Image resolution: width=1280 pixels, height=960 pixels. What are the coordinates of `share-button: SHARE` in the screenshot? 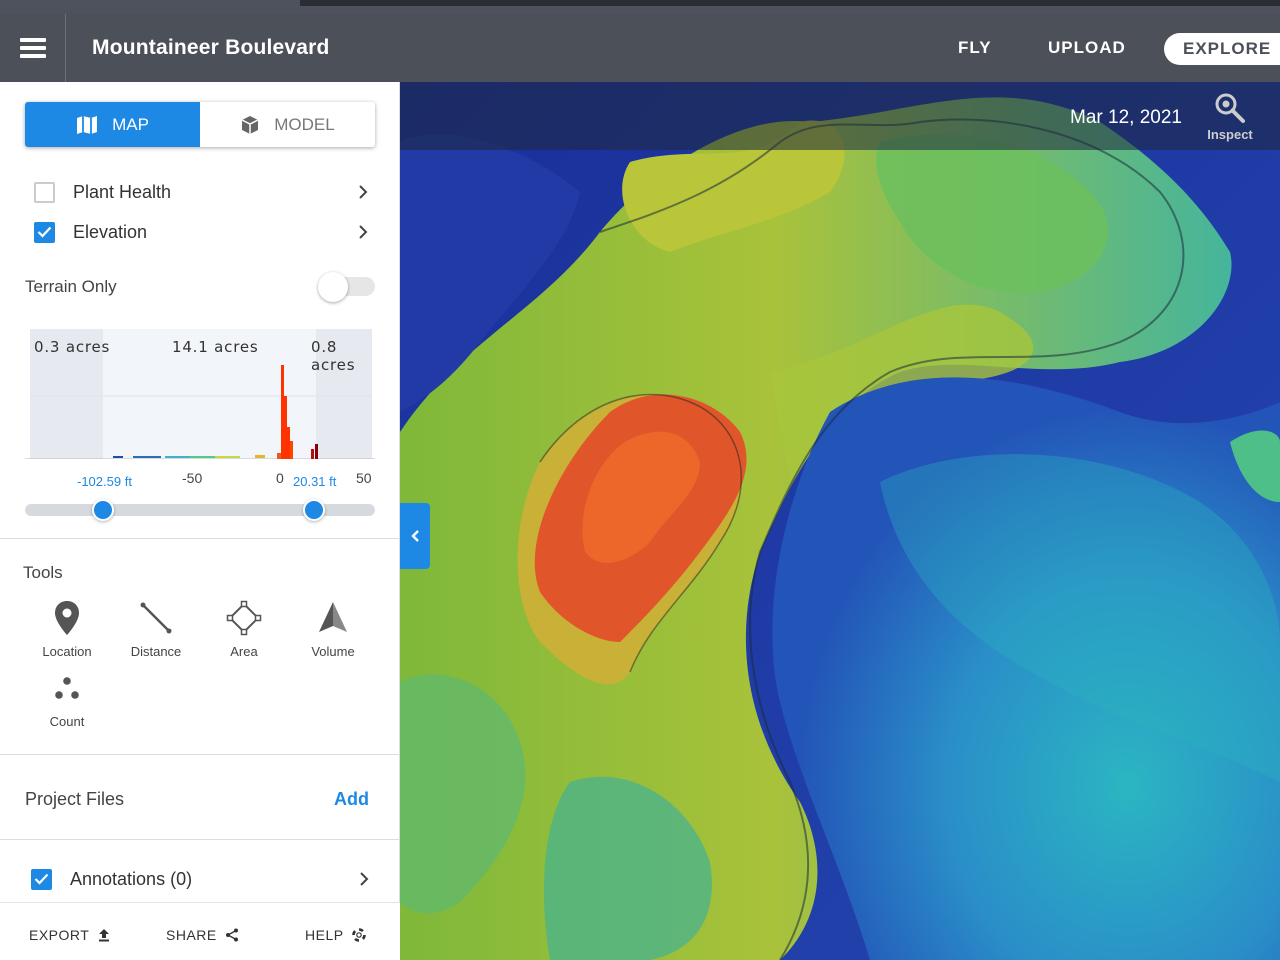 It's located at (202, 935).